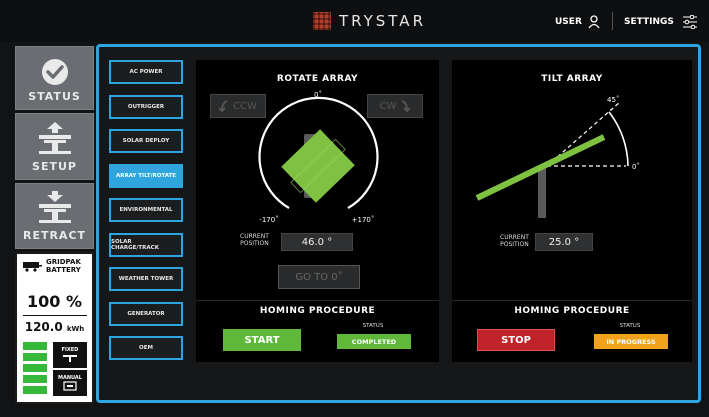 The image size is (709, 417). Describe the element at coordinates (630, 326) in the screenshot. I see `tilt-status-label: STATUS` at that location.